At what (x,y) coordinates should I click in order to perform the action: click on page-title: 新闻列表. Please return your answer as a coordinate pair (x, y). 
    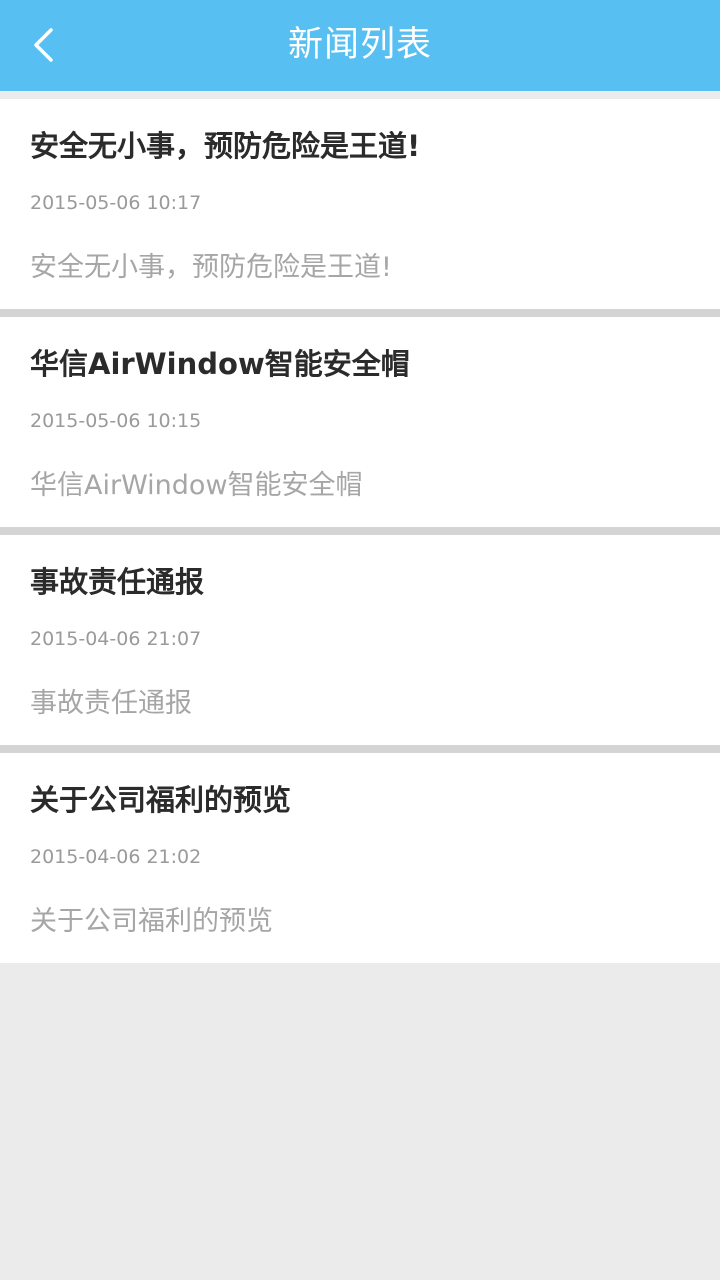
    Looking at the image, I should click on (359, 45).